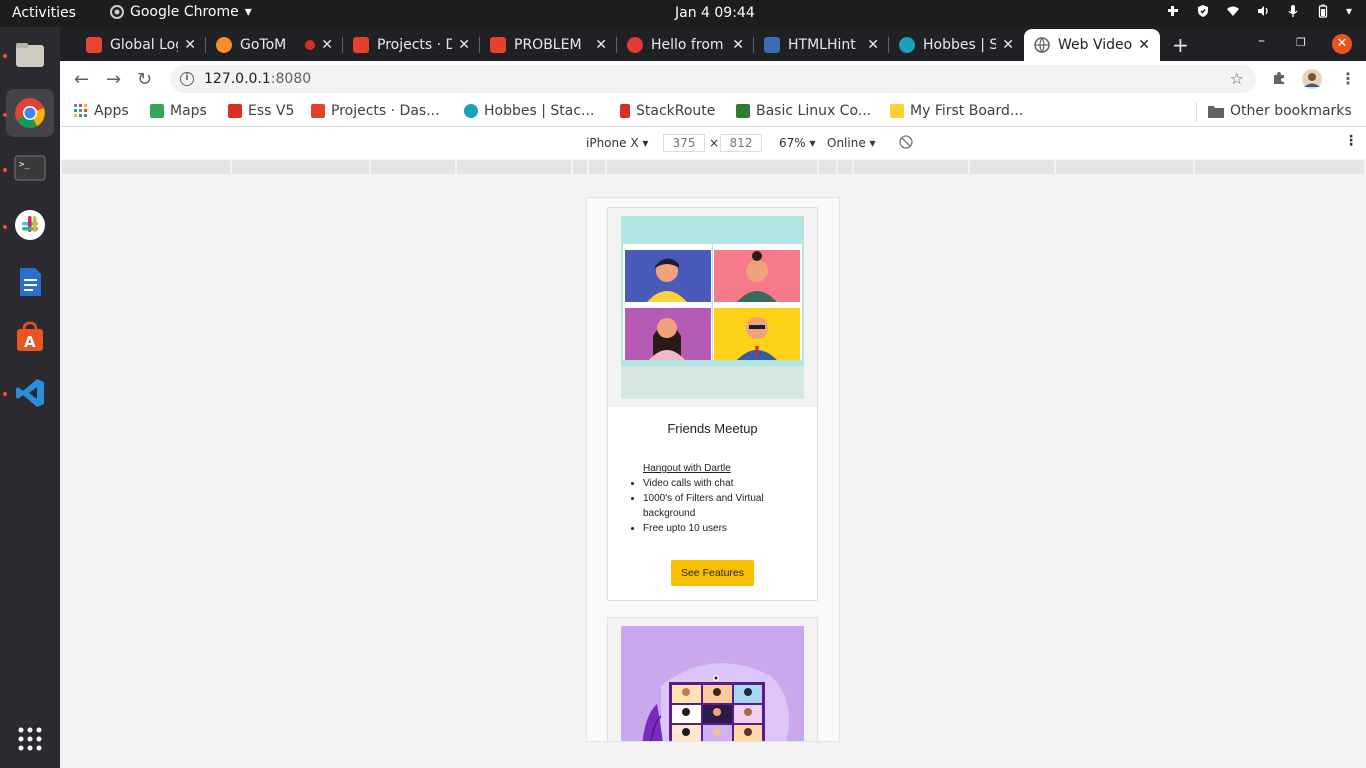  I want to click on tab-title: Hobbes | S, so click(960, 45).